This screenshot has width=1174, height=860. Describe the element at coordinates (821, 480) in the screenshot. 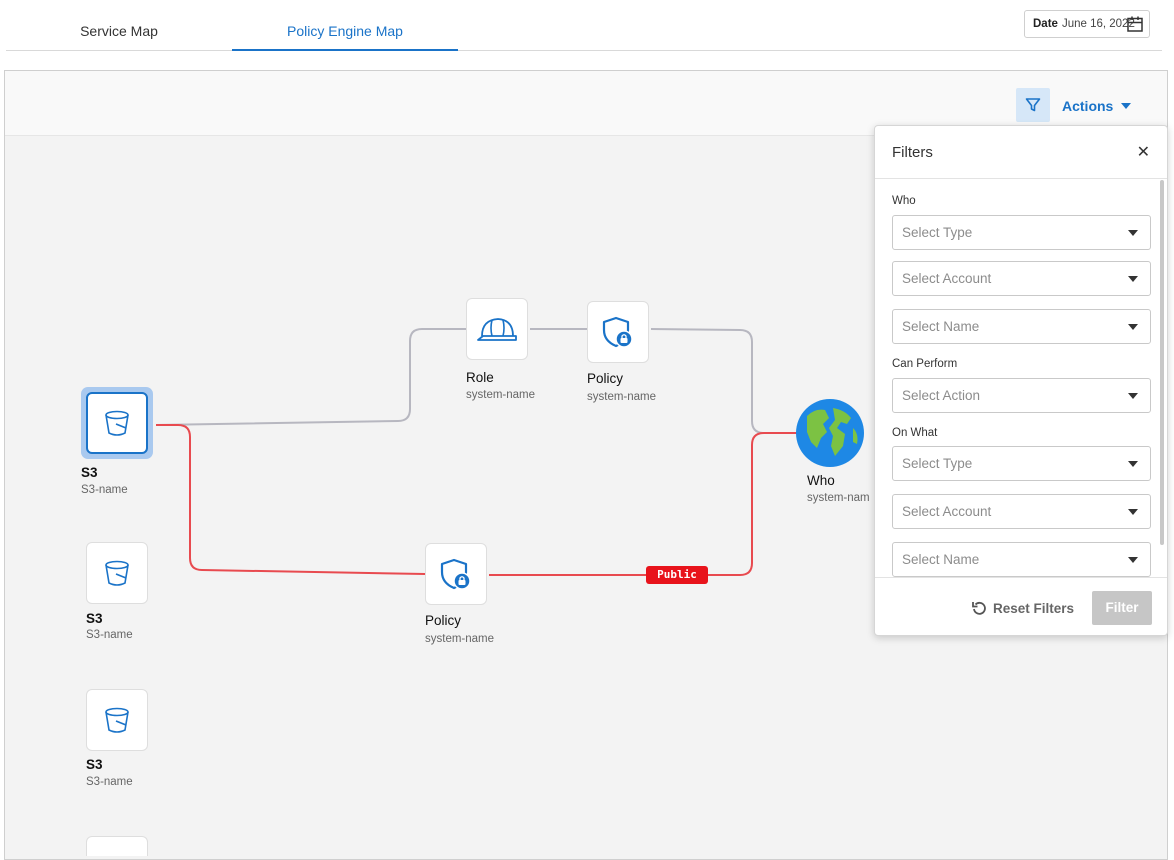

I see `node-who-title: Who` at that location.